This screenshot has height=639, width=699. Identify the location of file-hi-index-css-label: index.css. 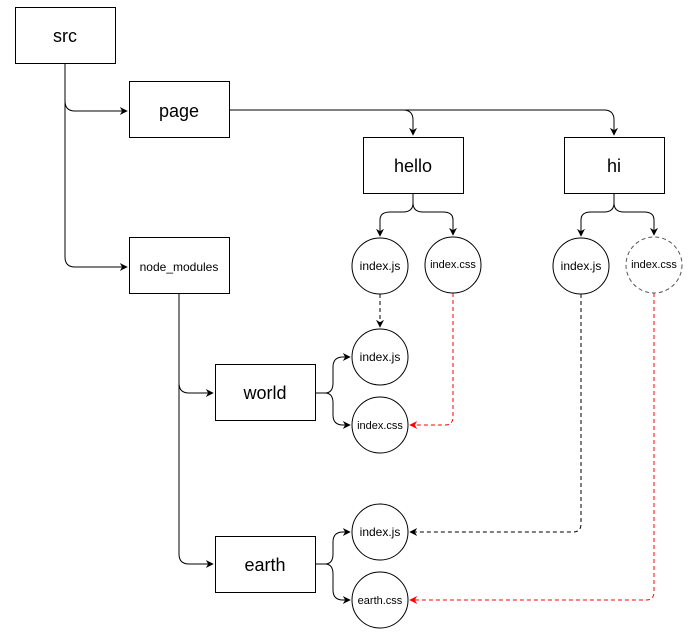
(654, 265).